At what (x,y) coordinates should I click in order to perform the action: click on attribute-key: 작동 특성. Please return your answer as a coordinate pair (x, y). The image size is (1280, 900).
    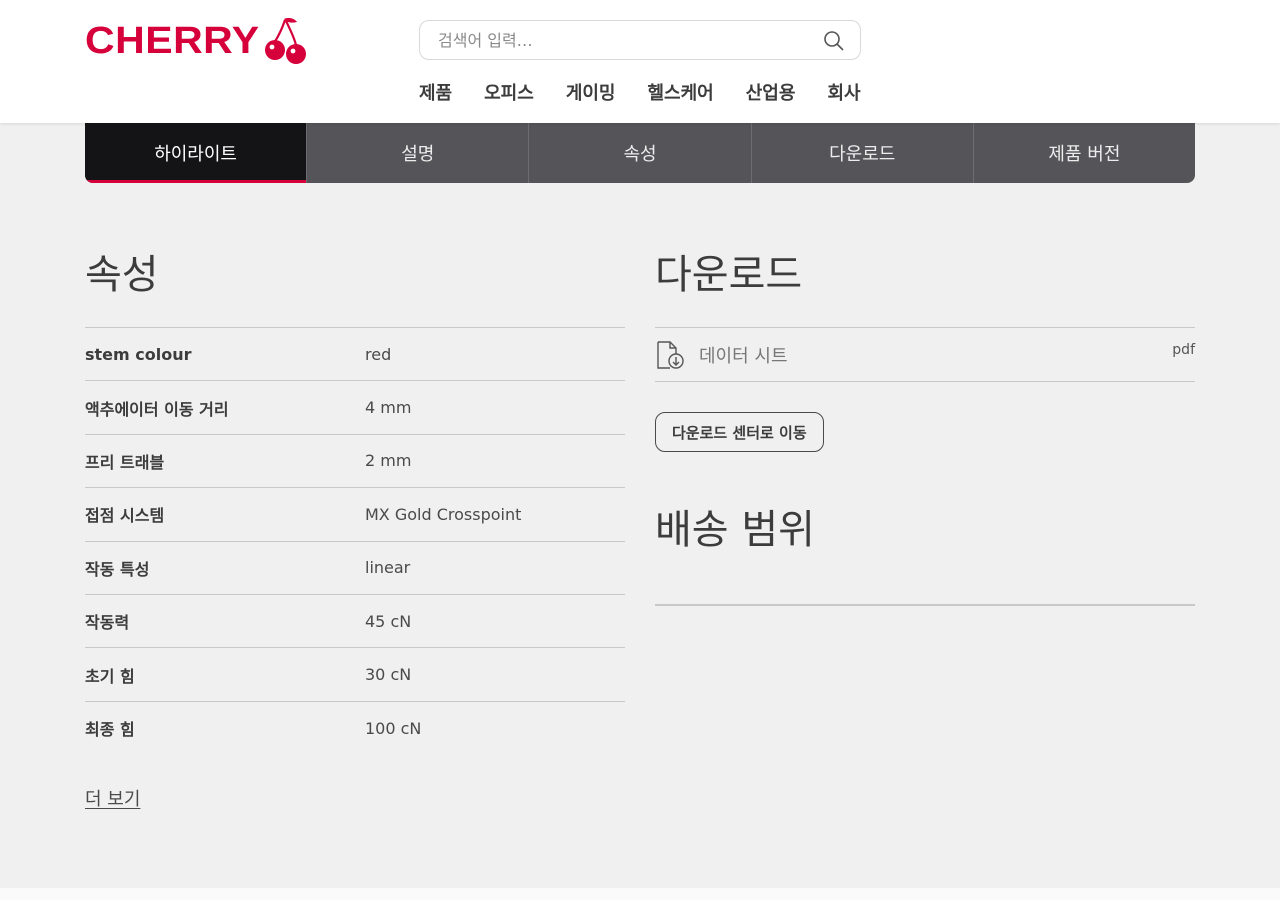
    Looking at the image, I should click on (117, 569).